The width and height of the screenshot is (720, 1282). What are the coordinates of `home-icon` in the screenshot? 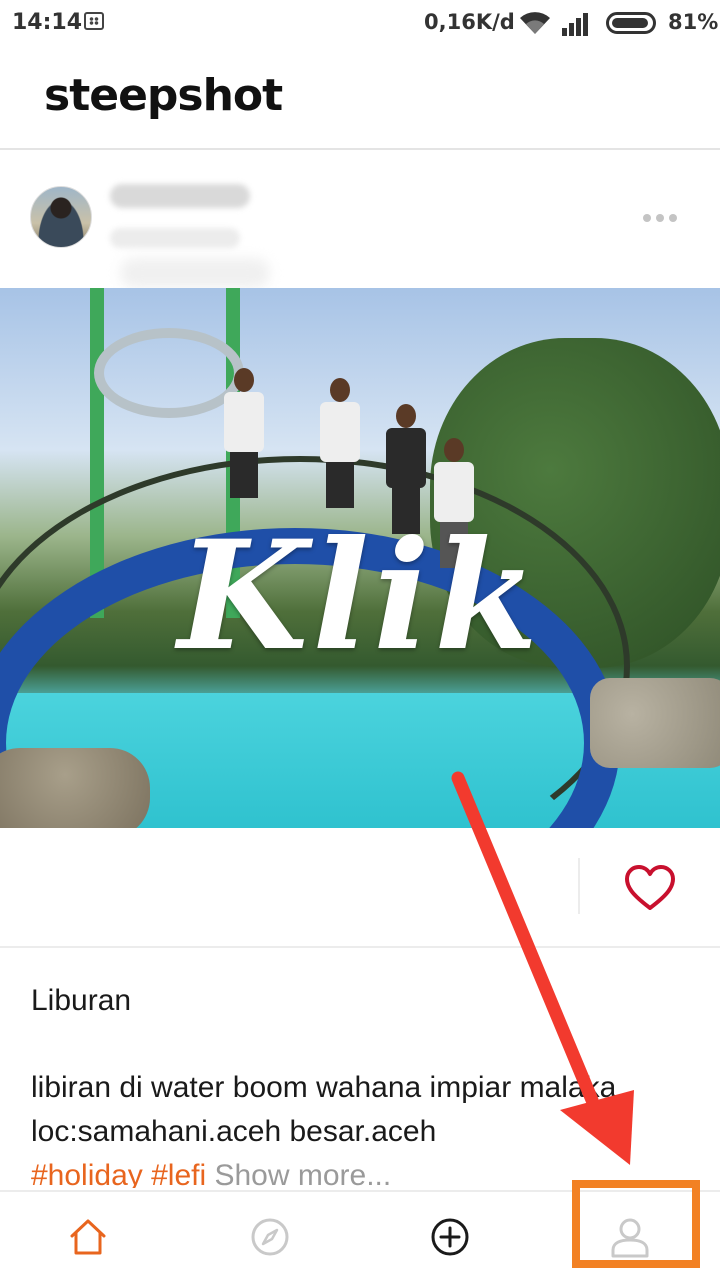 It's located at (88, 1237).